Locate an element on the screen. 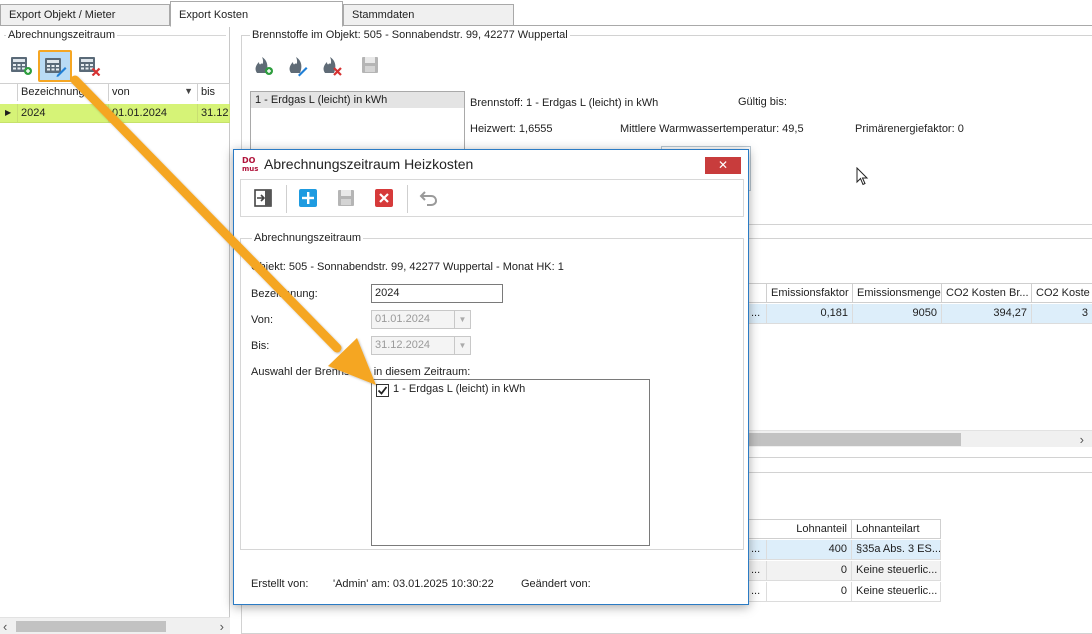  lohn-grid-header: Lohnanteil Lohnanteilart is located at coordinates (843, 529).